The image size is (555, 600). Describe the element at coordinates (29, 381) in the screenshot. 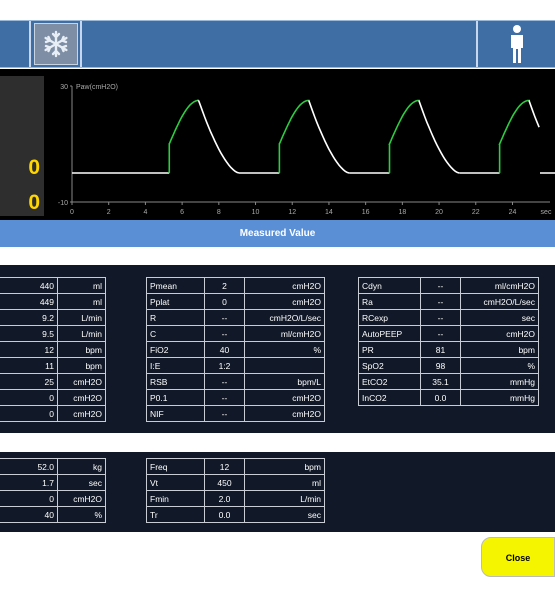

I see `cell-value: 25` at that location.